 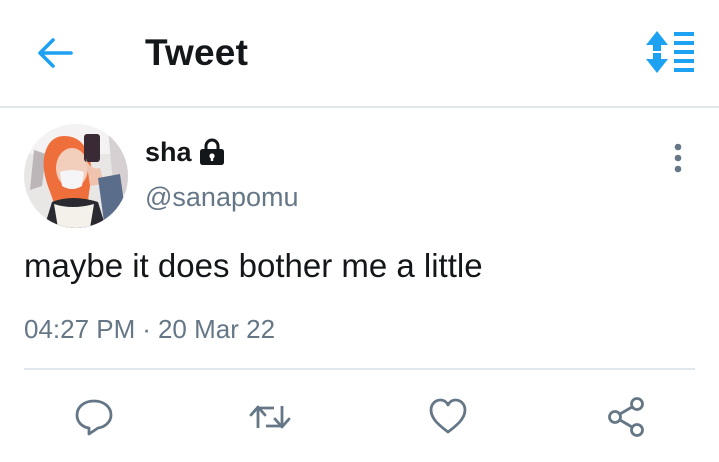 I want to click on reply-icon, so click(x=94, y=417).